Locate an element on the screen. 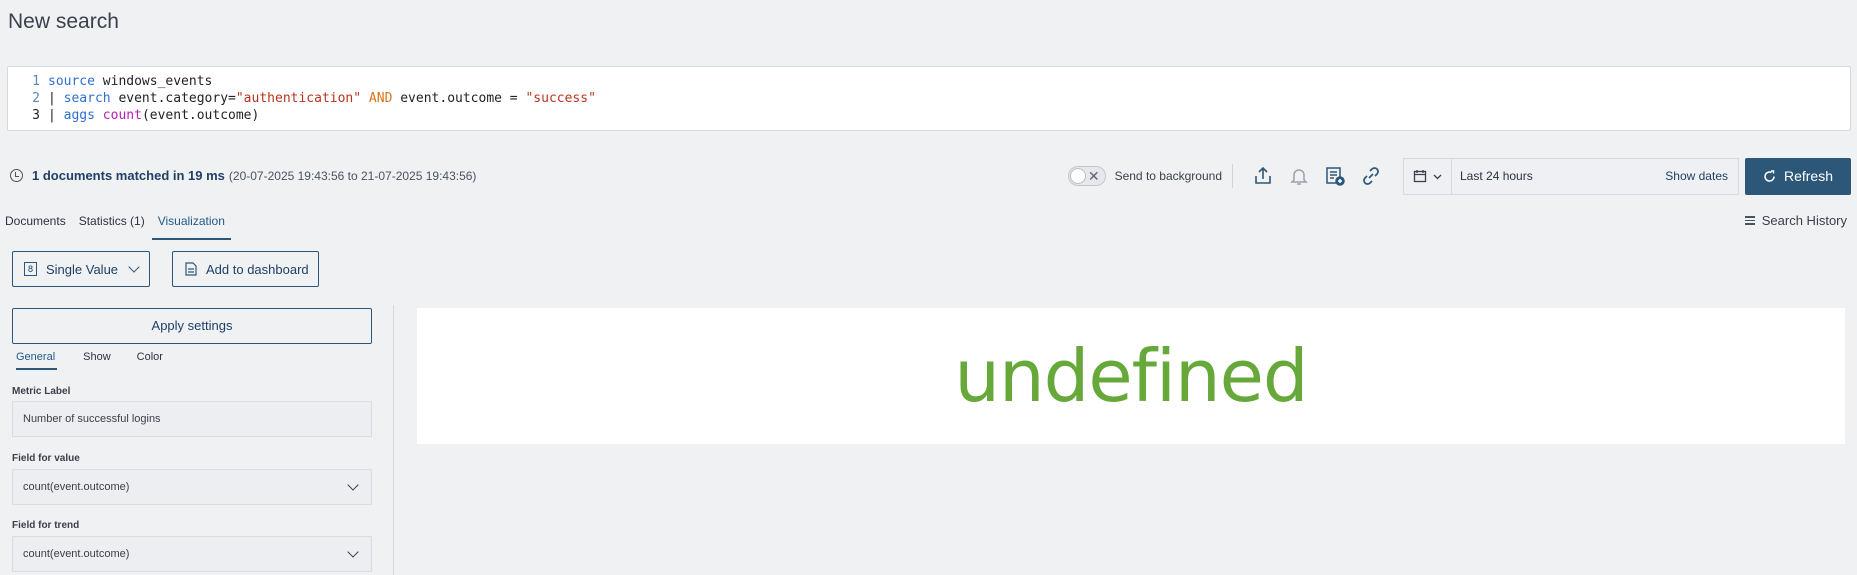  add-report-icon is located at coordinates (1335, 176).